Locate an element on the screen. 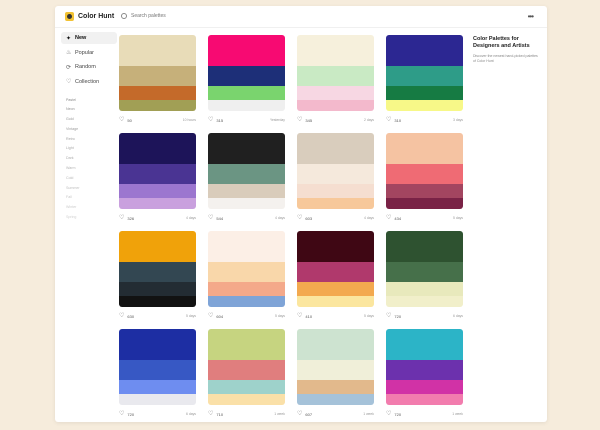  like-button: ♡ 434 is located at coordinates (393, 218).